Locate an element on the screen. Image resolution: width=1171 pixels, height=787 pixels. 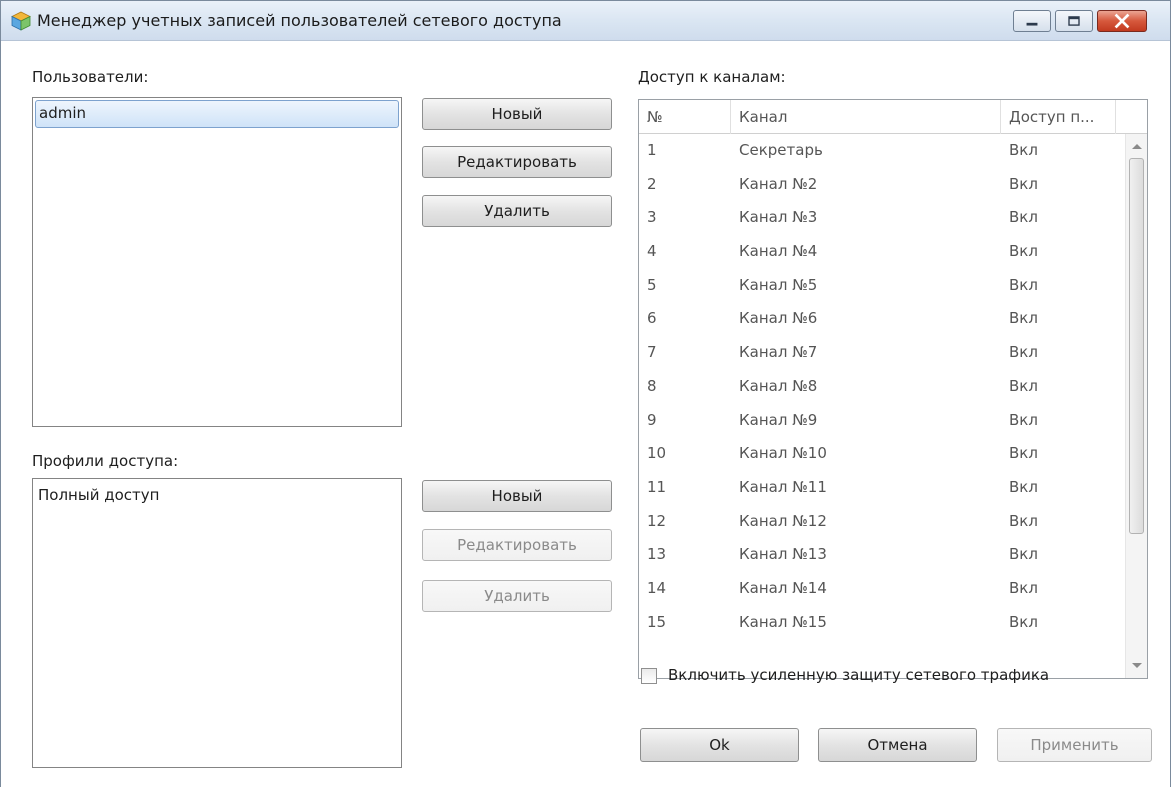
table-row: 2 Канал №2 Вкл is located at coordinates (881, 185).